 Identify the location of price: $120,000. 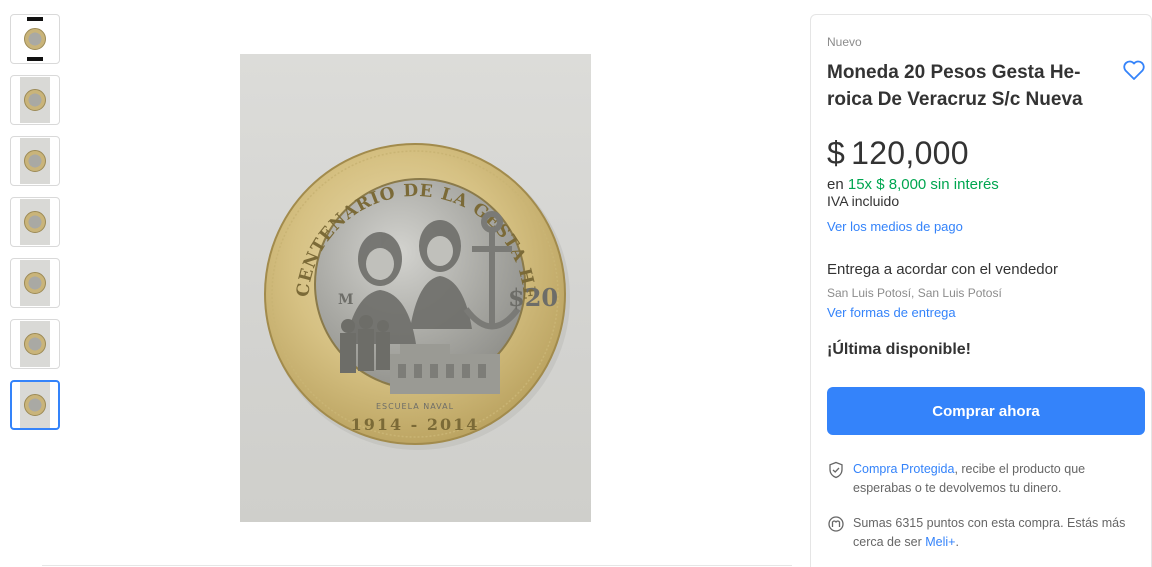
(898, 153).